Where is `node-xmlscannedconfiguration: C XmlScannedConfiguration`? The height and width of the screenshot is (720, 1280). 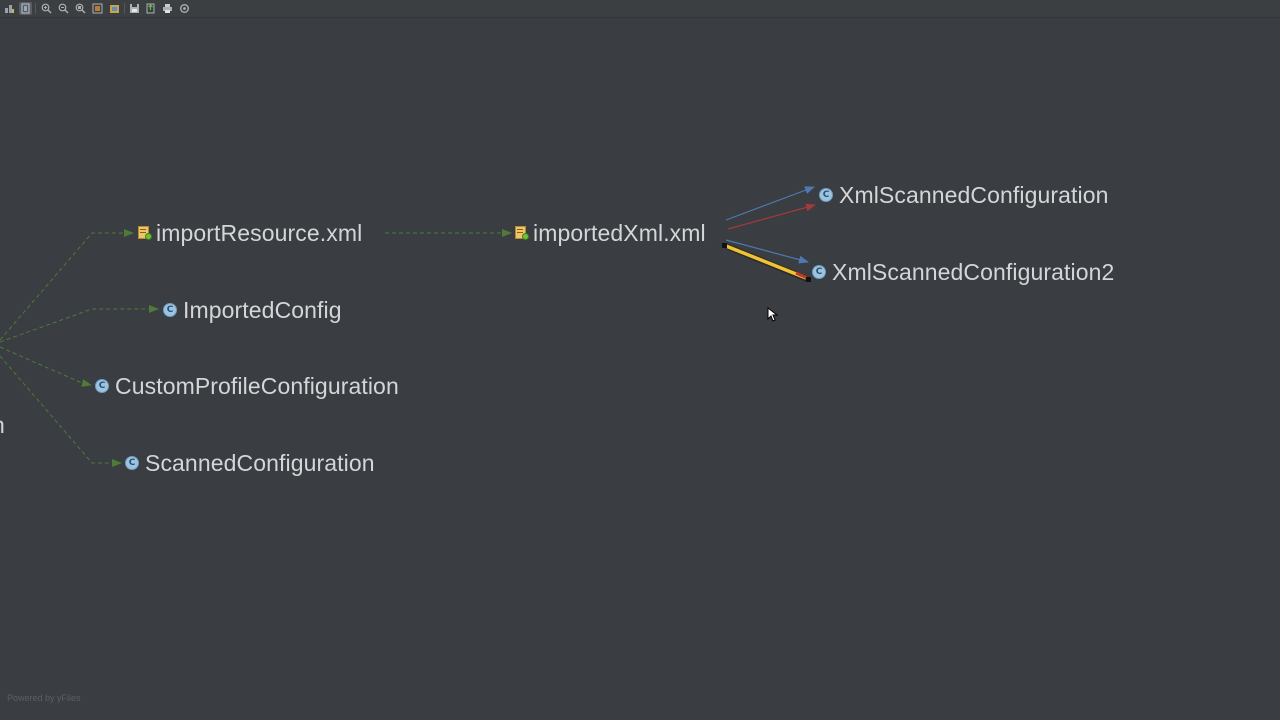
node-xmlscannedconfiguration: C XmlScannedConfiguration is located at coordinates (964, 195).